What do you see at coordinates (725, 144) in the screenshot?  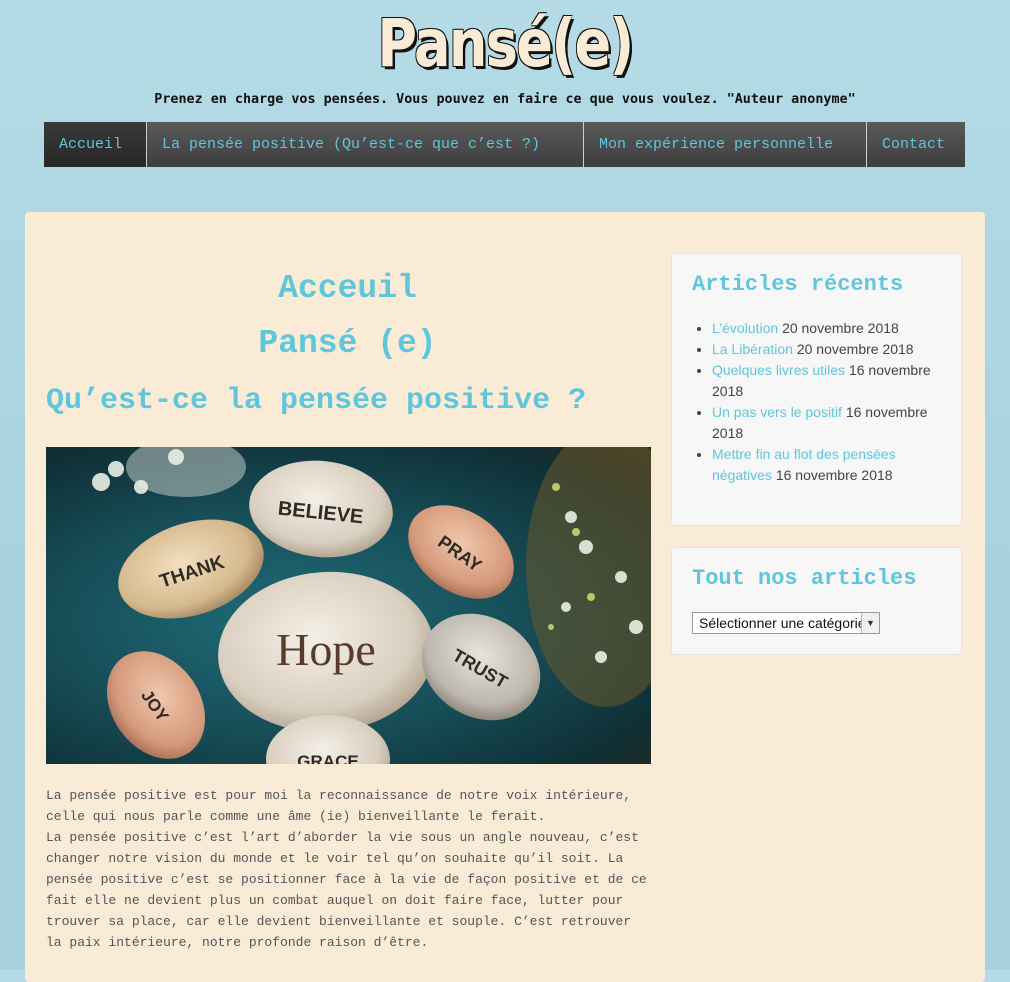 I see `nav-item-experience: Mon expérience personnelle` at bounding box center [725, 144].